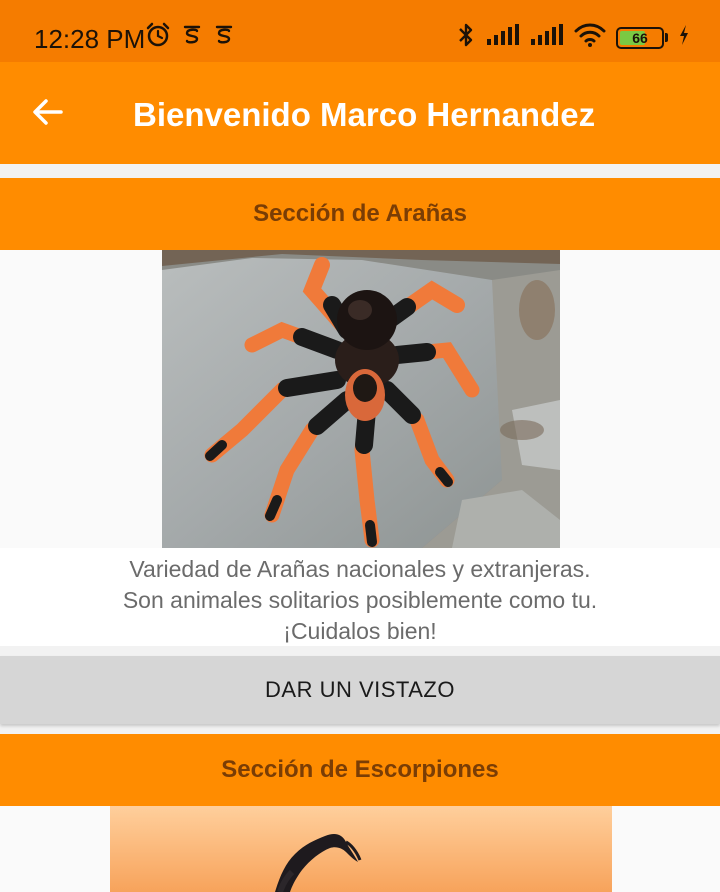  I want to click on section-header-spiders: Sección de Arañas, so click(360, 214).